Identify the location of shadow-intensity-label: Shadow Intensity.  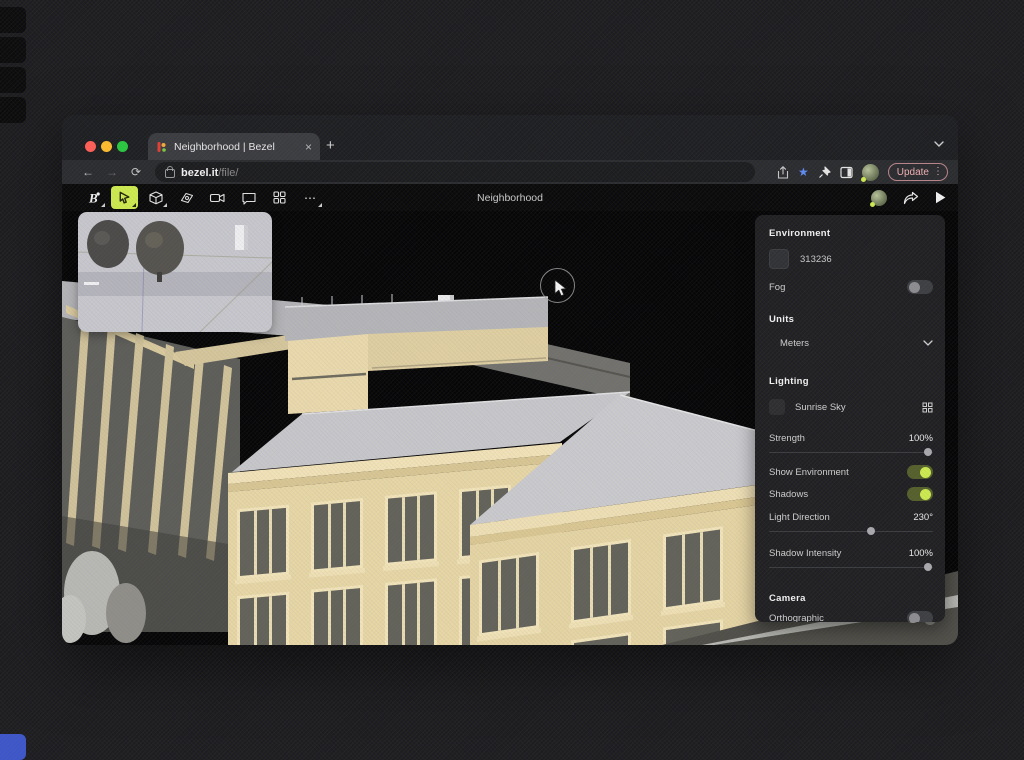
(805, 553).